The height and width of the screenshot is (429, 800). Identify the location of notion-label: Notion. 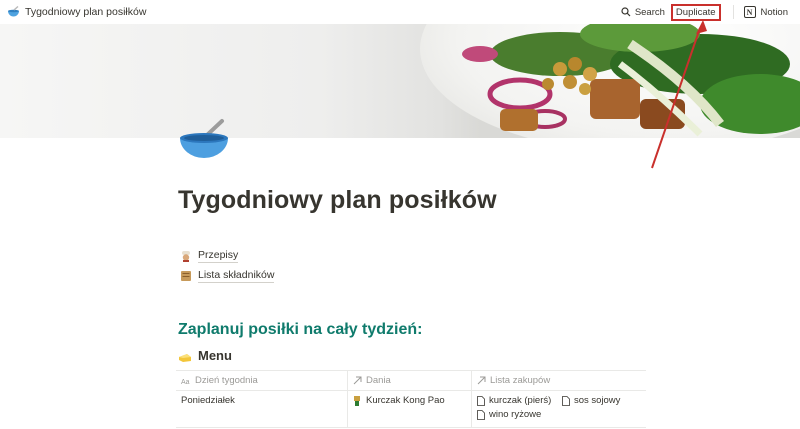
(774, 12).